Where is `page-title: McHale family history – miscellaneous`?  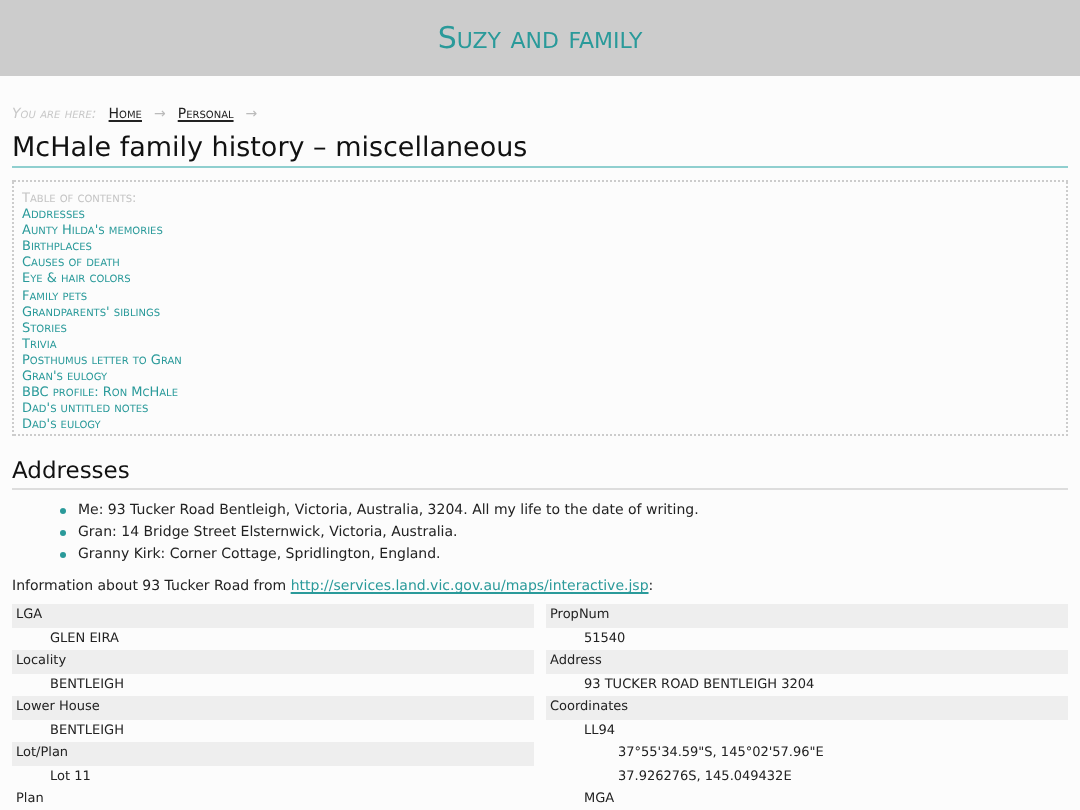 page-title: McHale family history – miscellaneous is located at coordinates (540, 150).